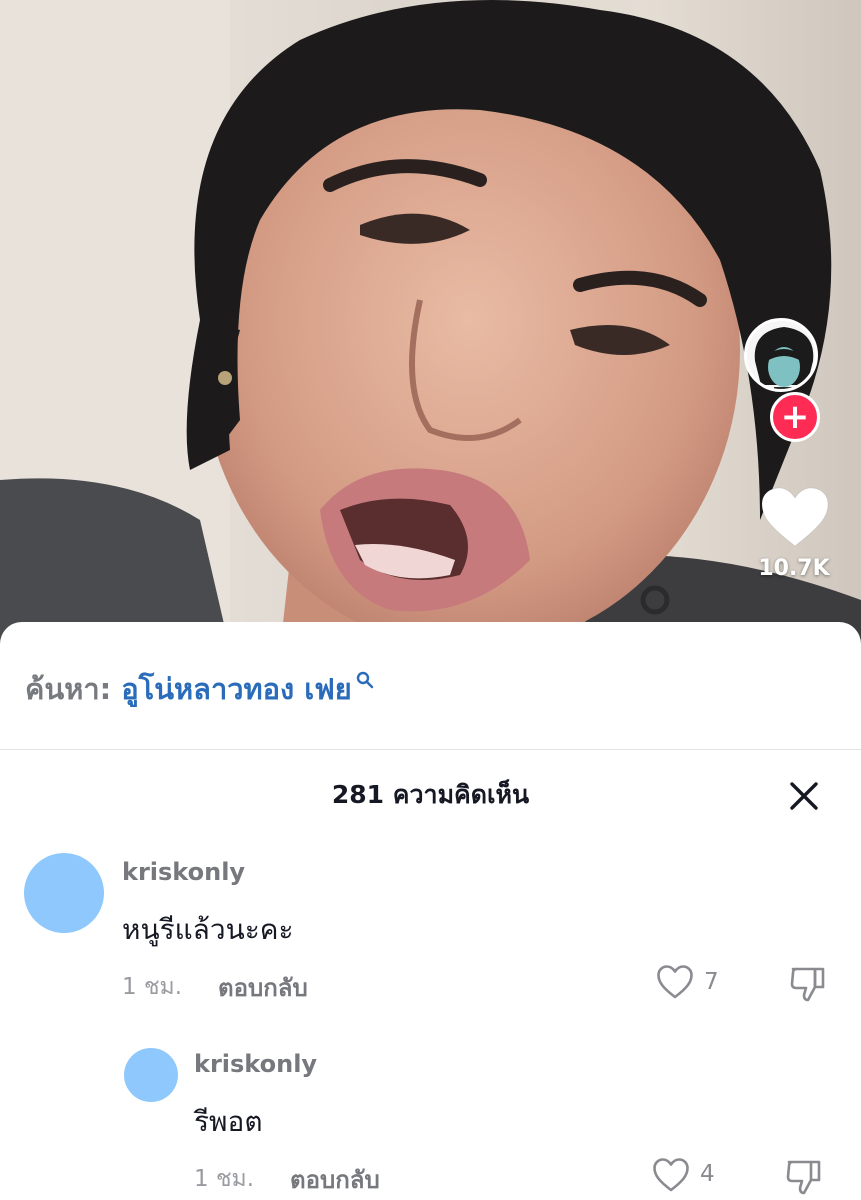  I want to click on close-icon, so click(804, 796).